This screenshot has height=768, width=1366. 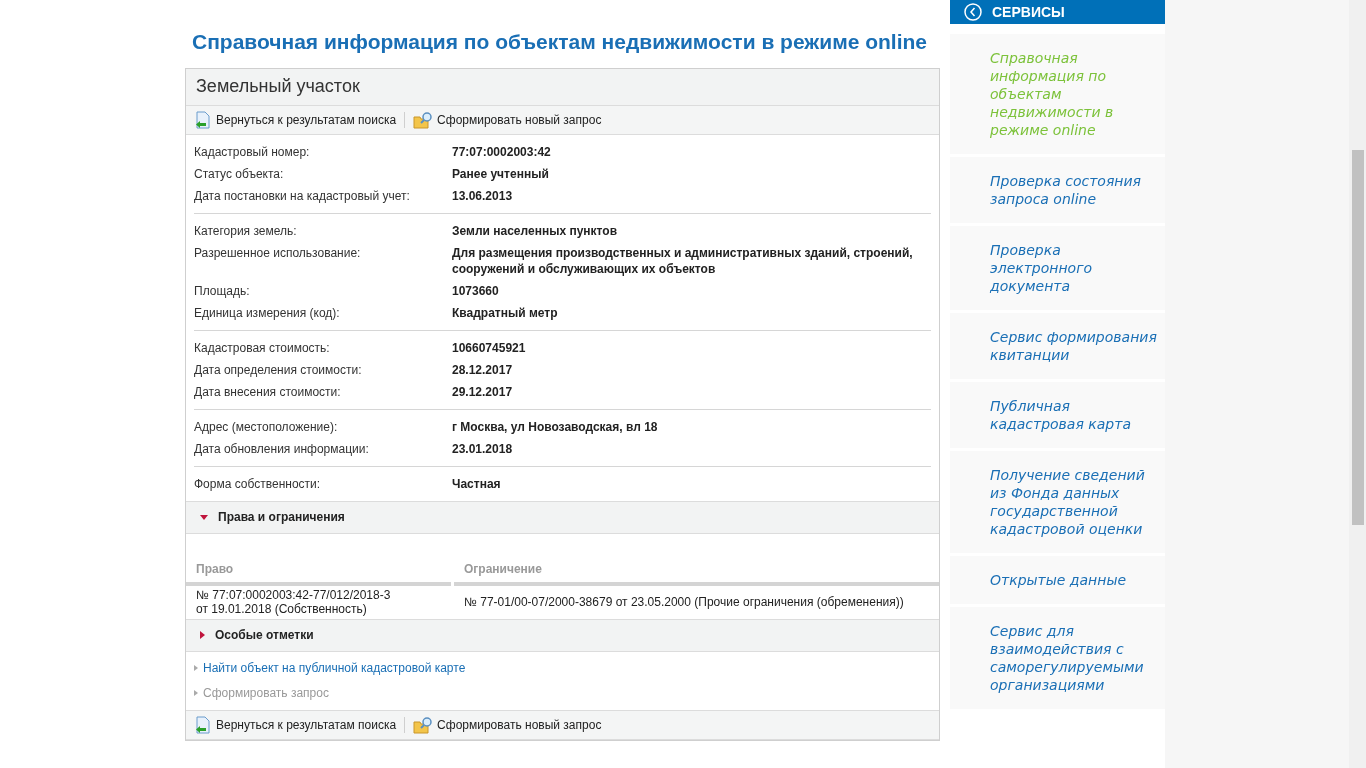 What do you see at coordinates (252, 151) in the screenshot?
I see `field-label: Кадастровый номер:` at bounding box center [252, 151].